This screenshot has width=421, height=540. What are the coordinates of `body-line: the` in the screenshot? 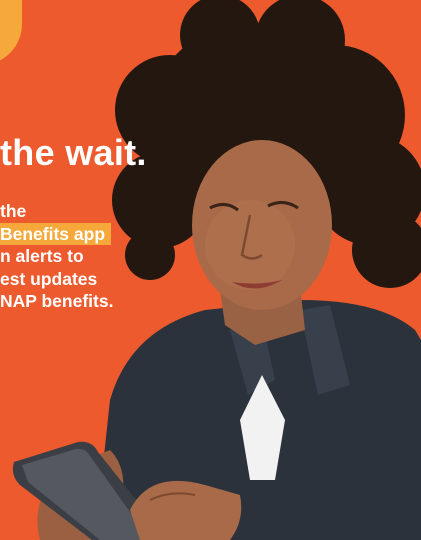 It's located at (13, 211).